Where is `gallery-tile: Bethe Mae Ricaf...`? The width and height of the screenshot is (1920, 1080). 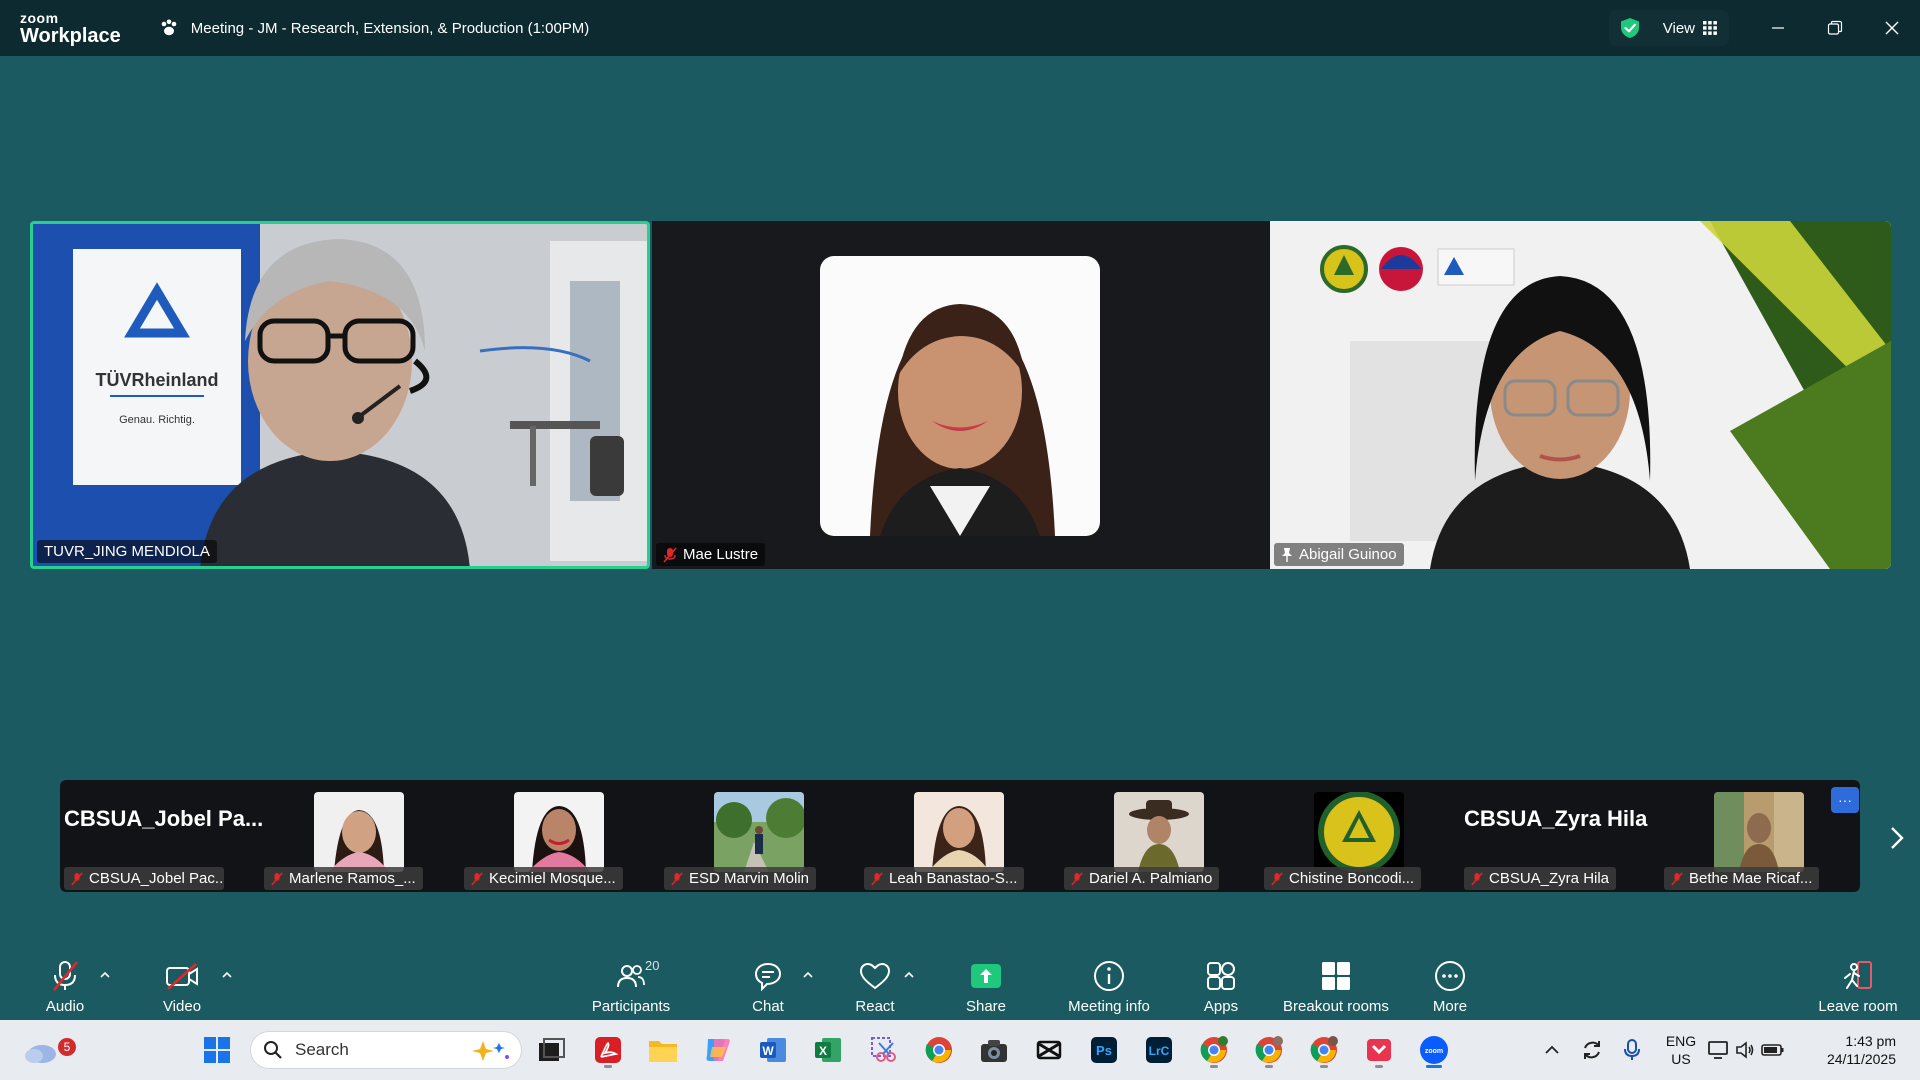 gallery-tile: Bethe Mae Ricaf... is located at coordinates (1758, 836).